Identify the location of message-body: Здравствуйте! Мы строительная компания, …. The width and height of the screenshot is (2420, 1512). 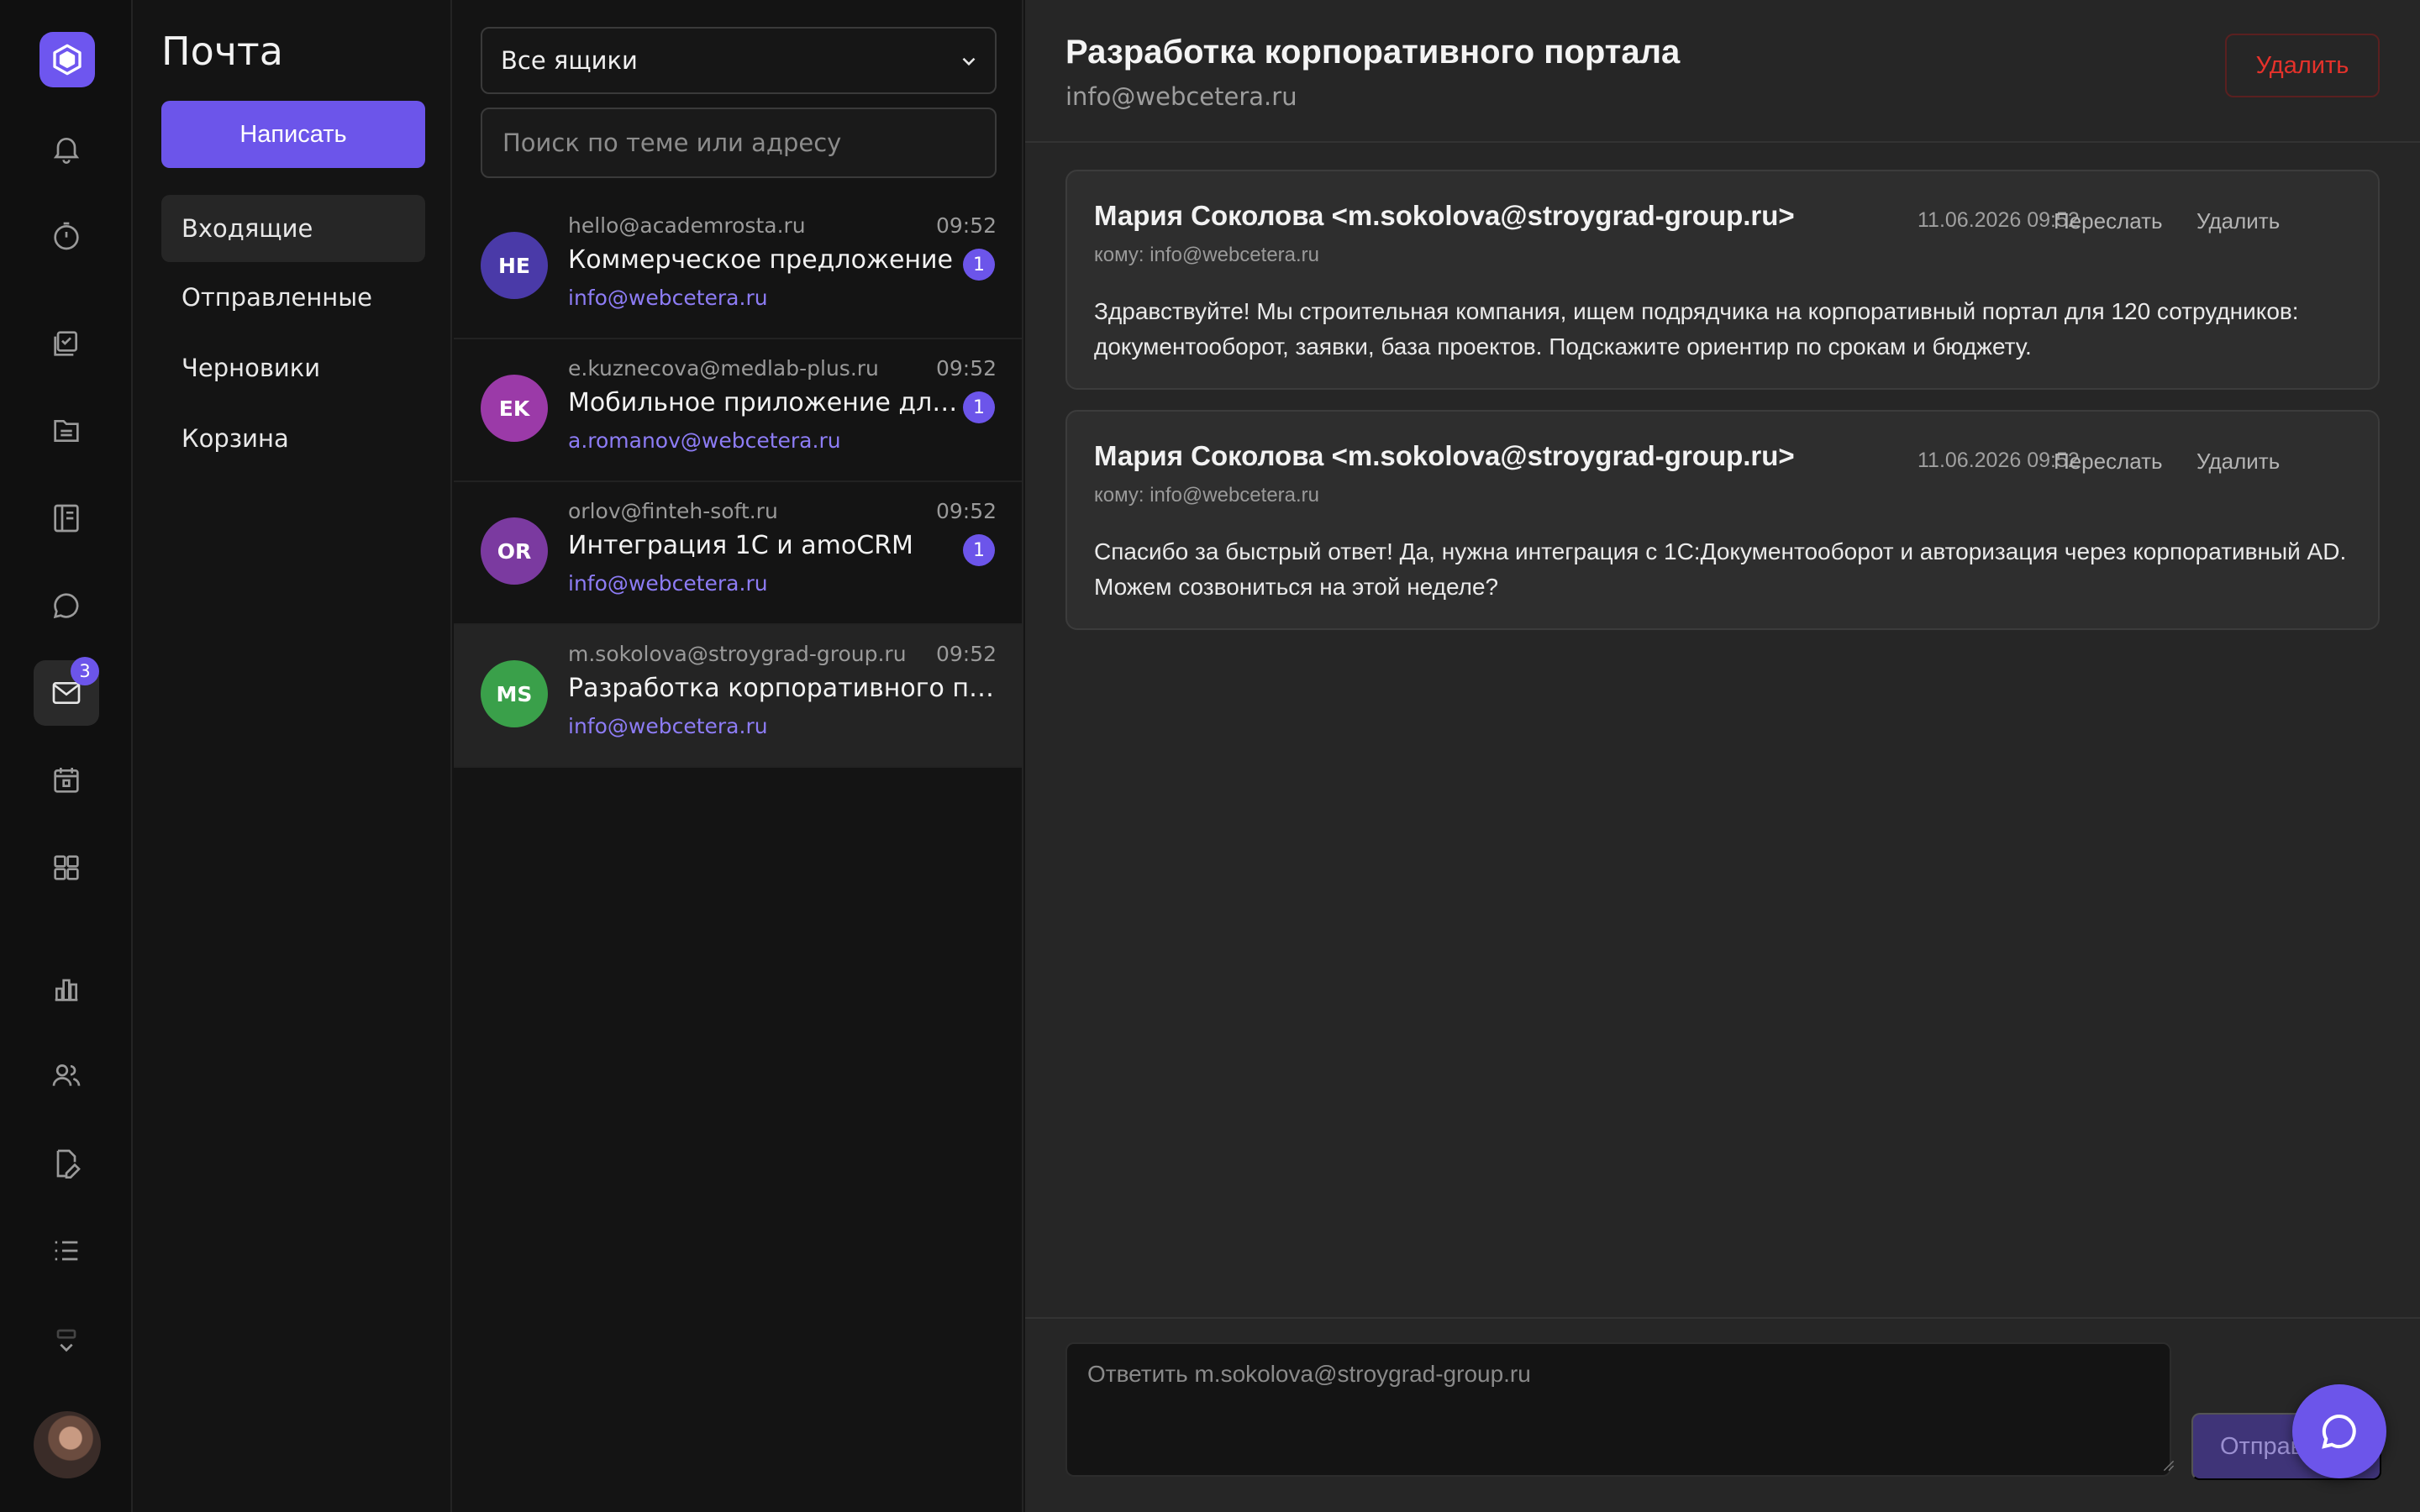
(1696, 329).